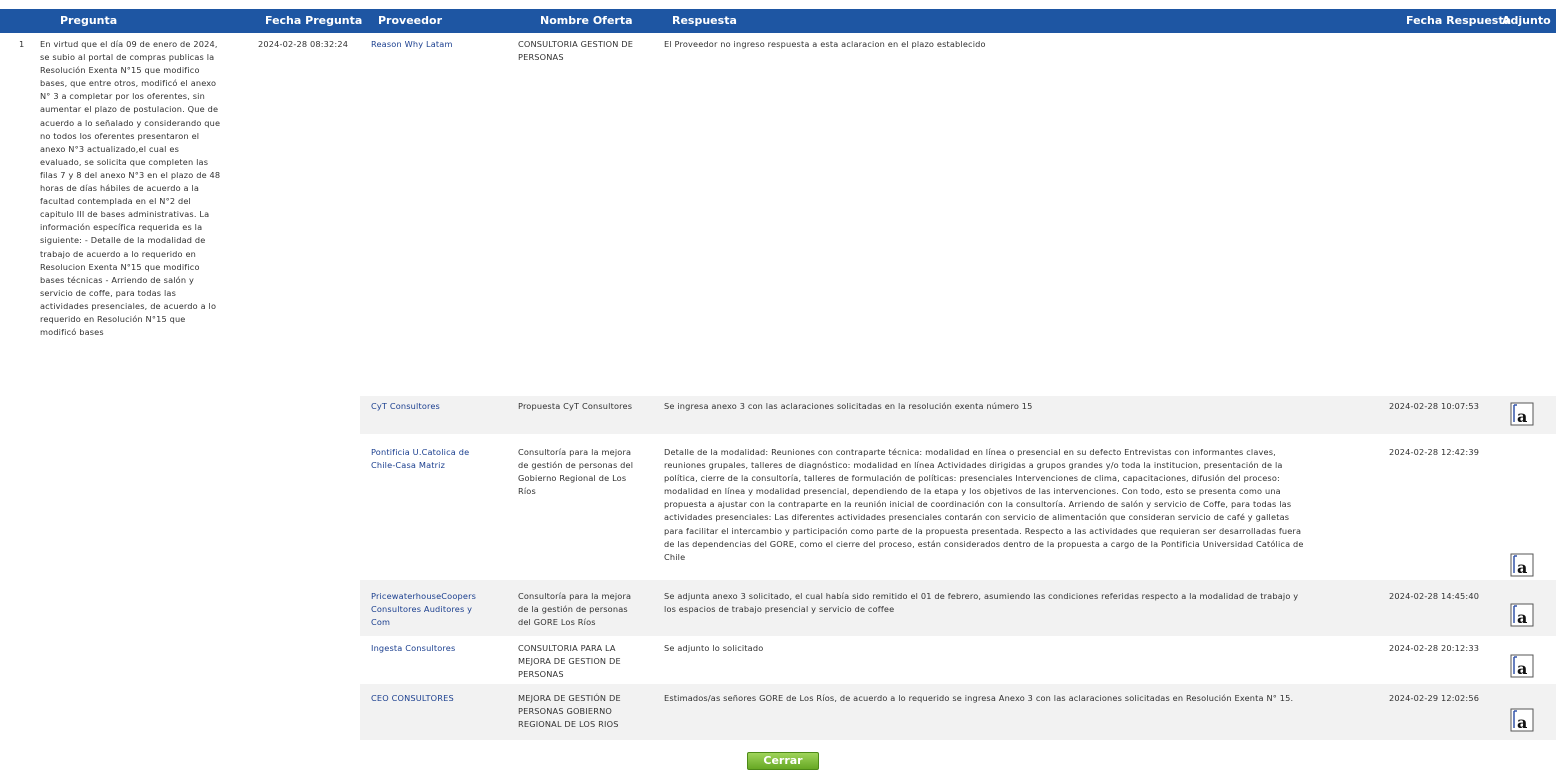 This screenshot has height=770, width=1556. What do you see at coordinates (413, 648) in the screenshot?
I see `provider-name: Ingesta Consultores` at bounding box center [413, 648].